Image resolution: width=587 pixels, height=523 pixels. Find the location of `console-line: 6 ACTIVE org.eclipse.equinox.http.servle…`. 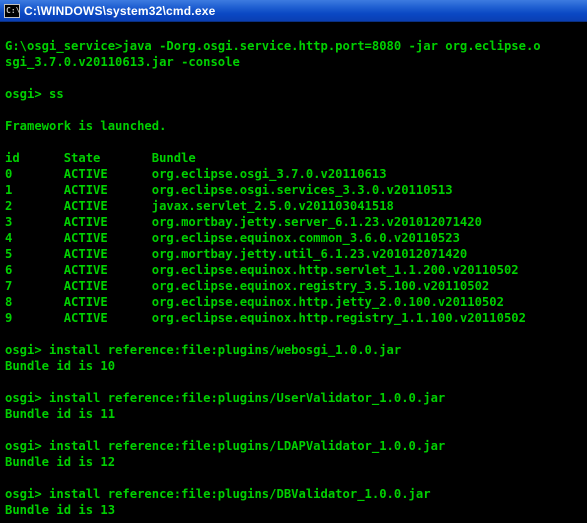

console-line: 6 ACTIVE org.eclipse.equinox.http.servle… is located at coordinates (262, 270).